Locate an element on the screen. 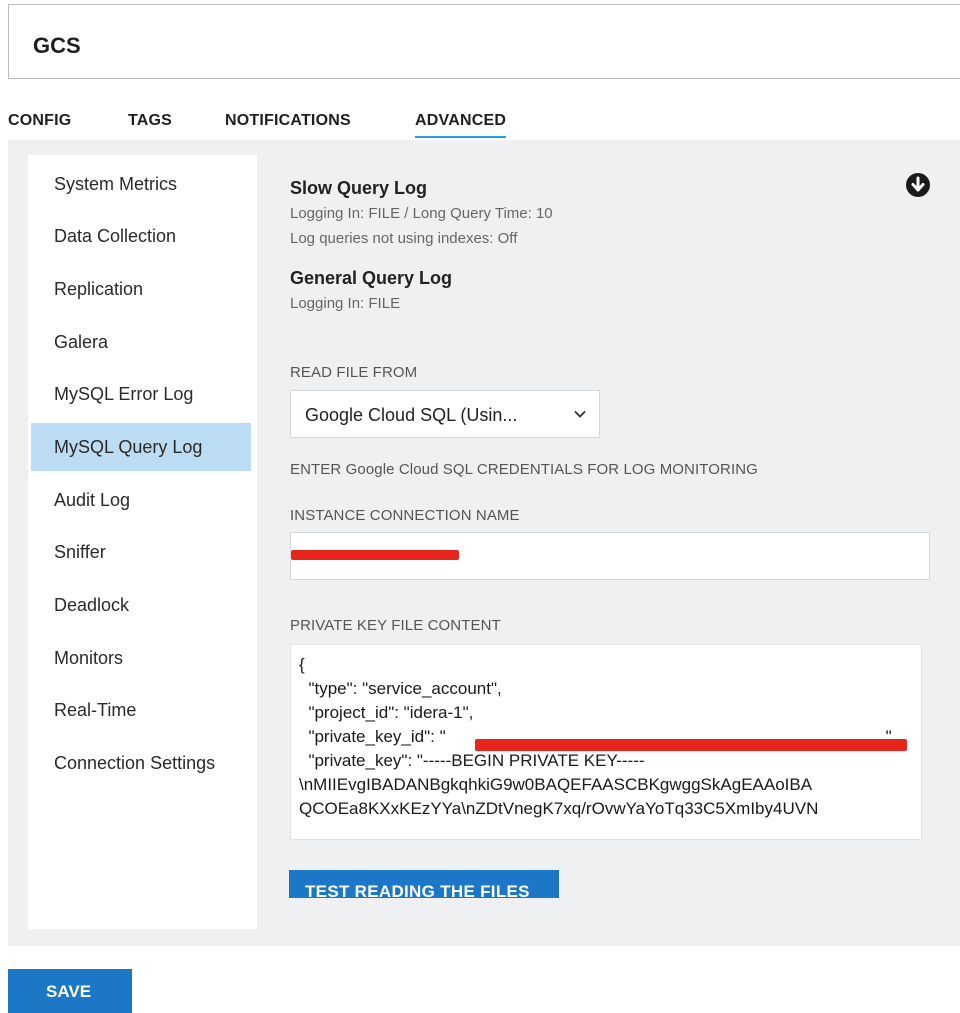 The image size is (960, 1013). instance-connection-name-input is located at coordinates (610, 556).